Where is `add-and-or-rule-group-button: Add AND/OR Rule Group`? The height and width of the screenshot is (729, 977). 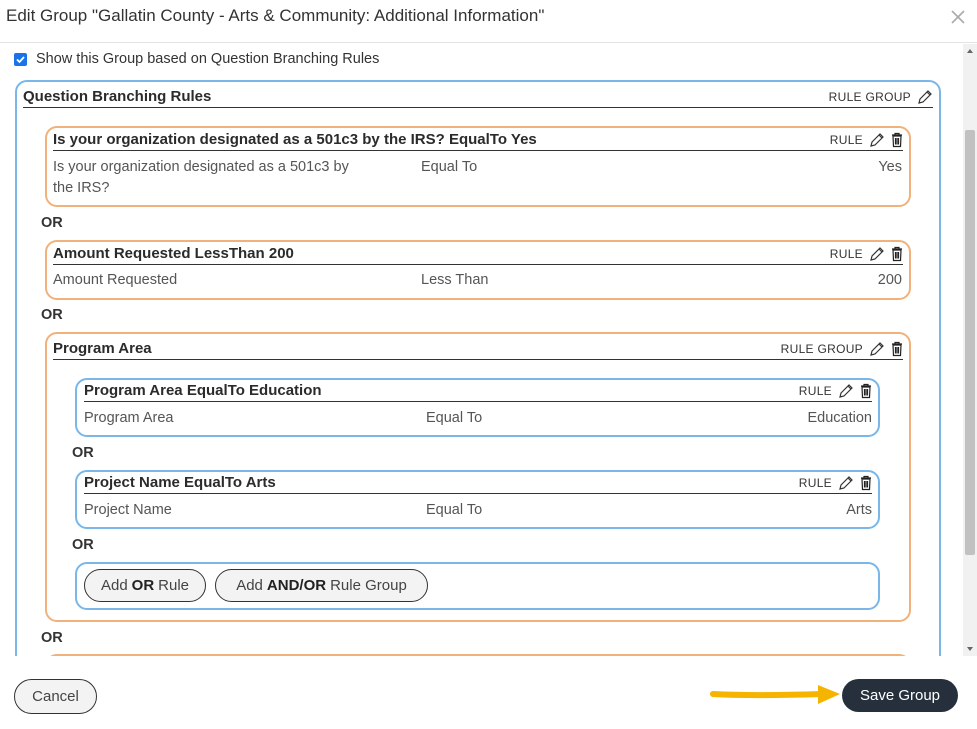
add-and-or-rule-group-button: Add AND/OR Rule Group is located at coordinates (321, 585).